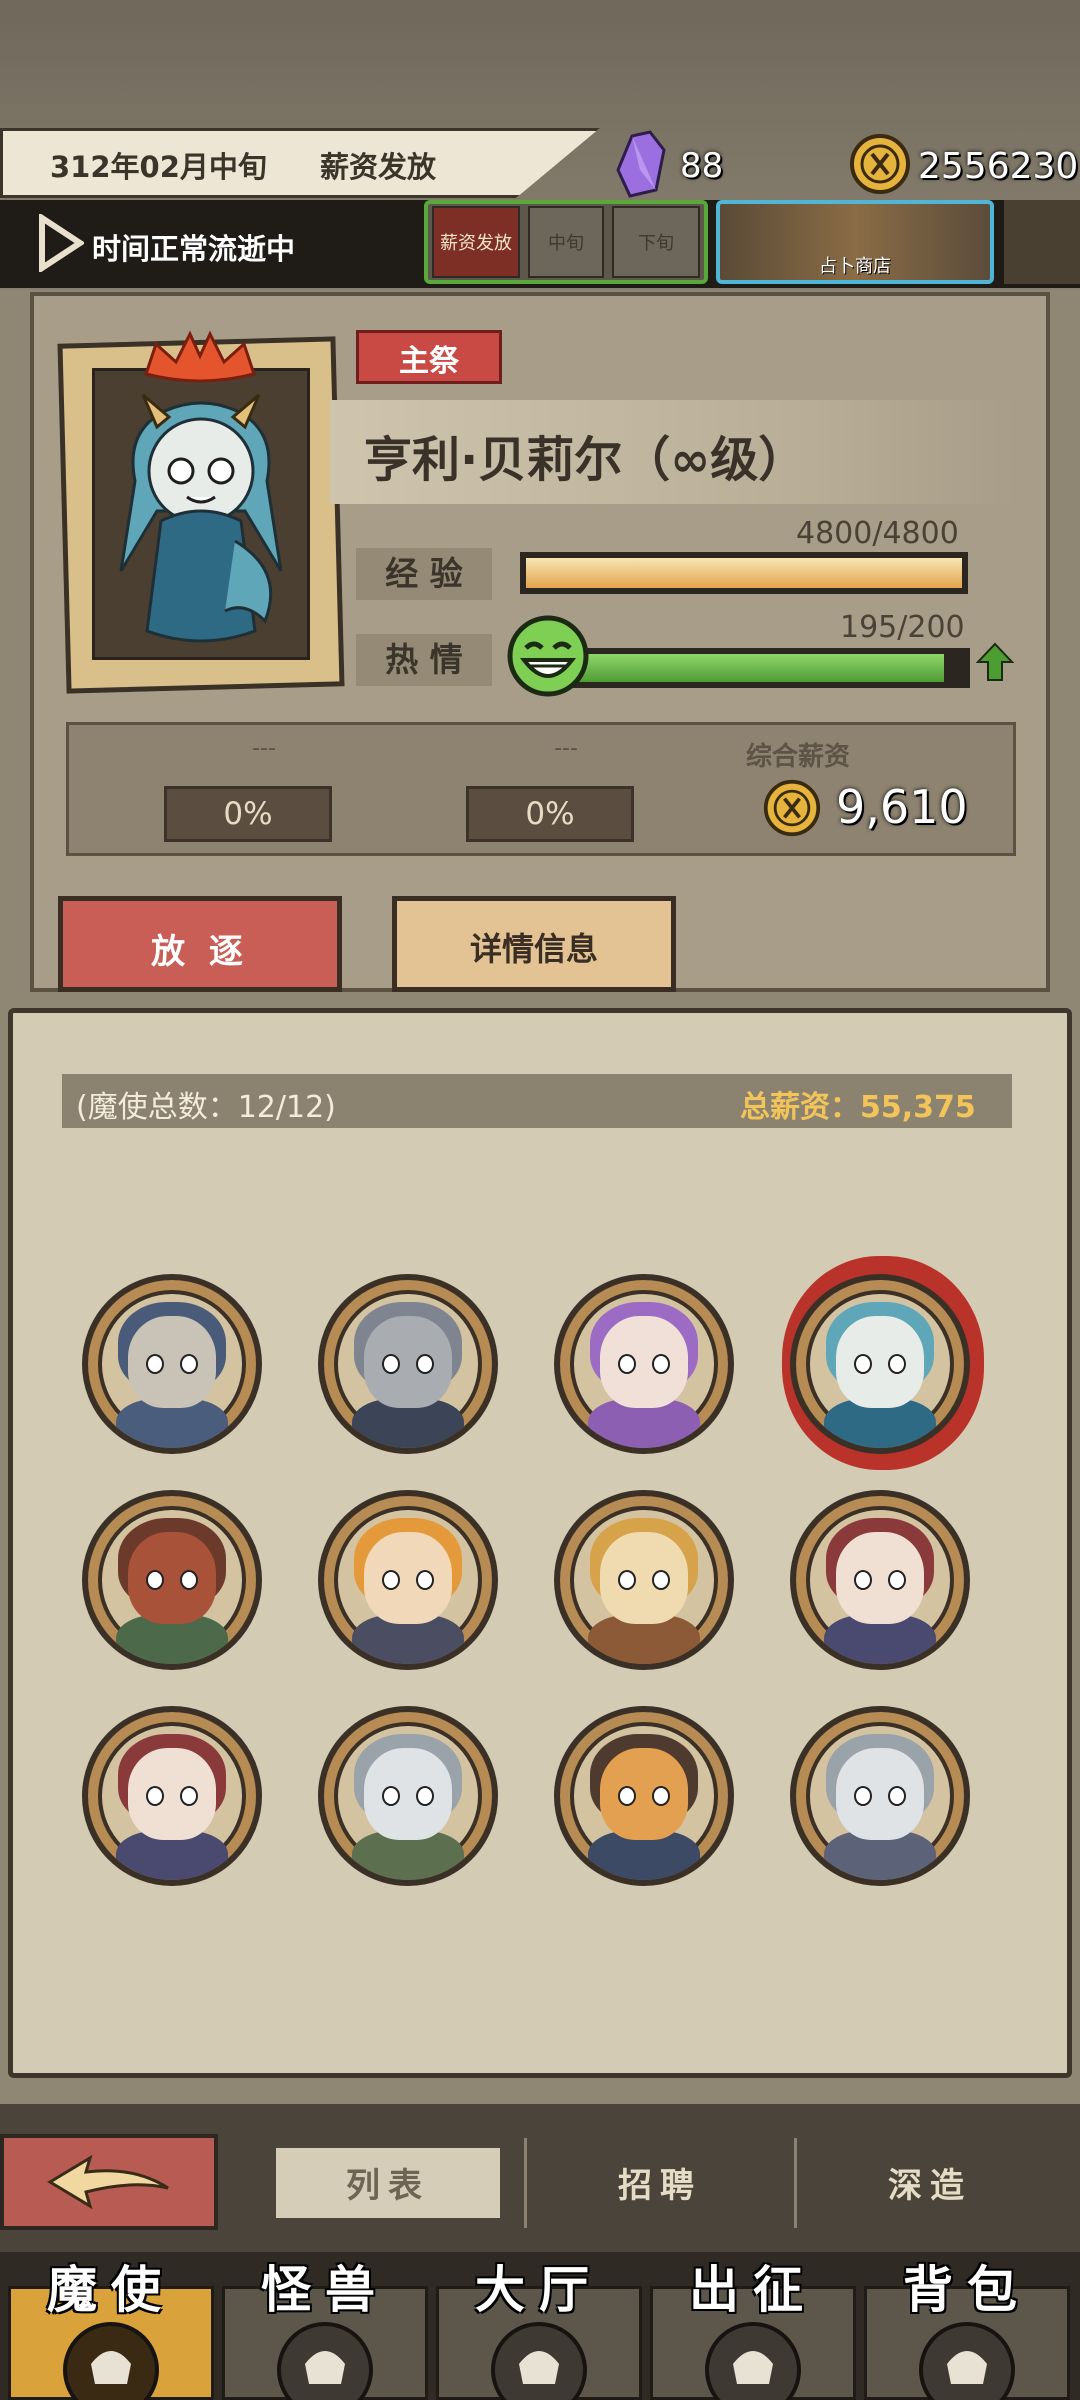 Image resolution: width=1080 pixels, height=2400 pixels. What do you see at coordinates (388, 2186) in the screenshot?
I see `tab-list-label: 列表` at bounding box center [388, 2186].